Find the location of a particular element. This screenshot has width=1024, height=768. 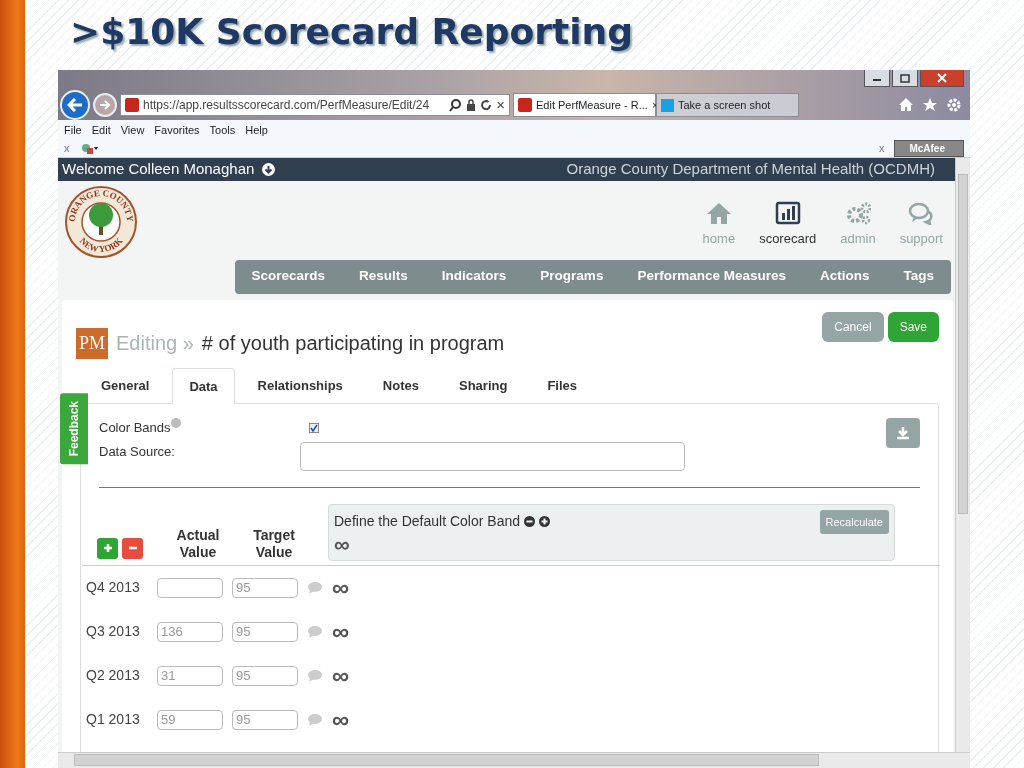

tab: Relationships is located at coordinates (300, 384).